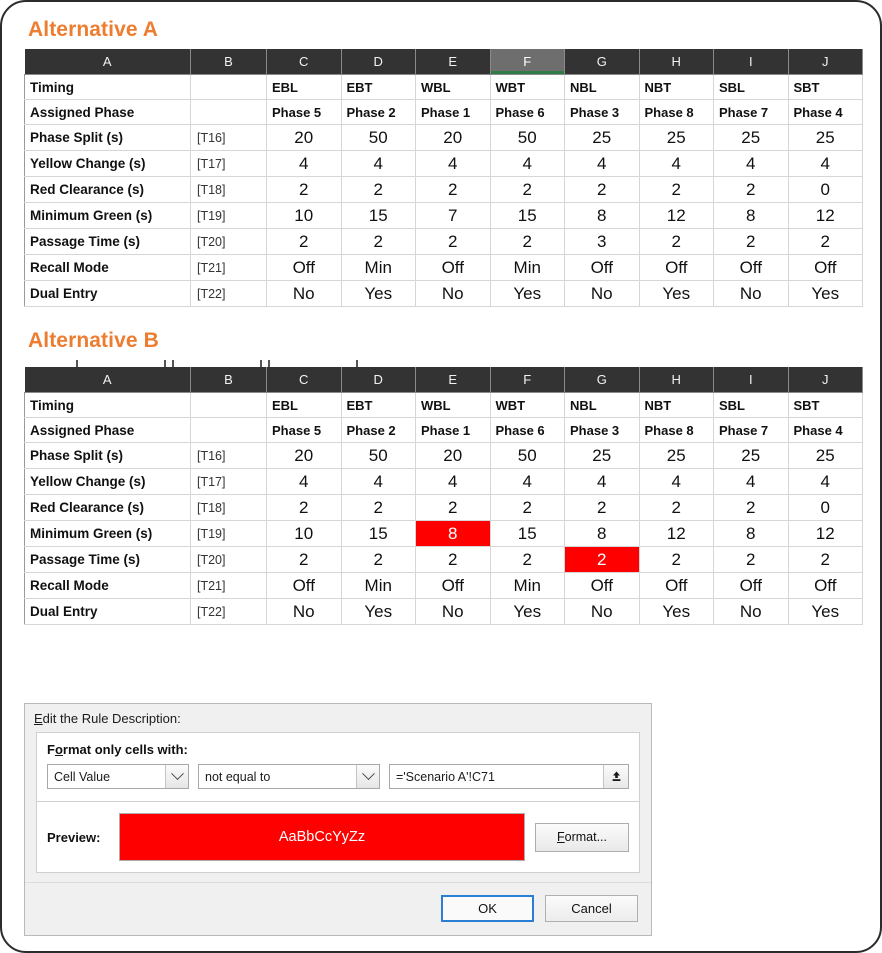 This screenshot has height=953, width=882. Describe the element at coordinates (527, 87) in the screenshot. I see `cell: WBT` at that location.